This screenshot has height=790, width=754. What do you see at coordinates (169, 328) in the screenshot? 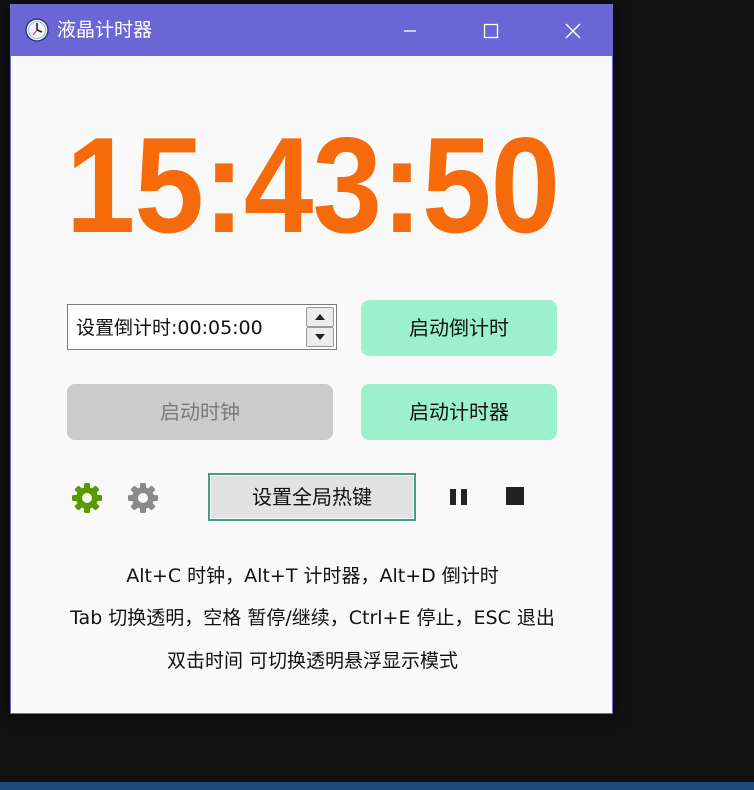
I see `countdown-value: 设置倒计时:00:05:00` at bounding box center [169, 328].